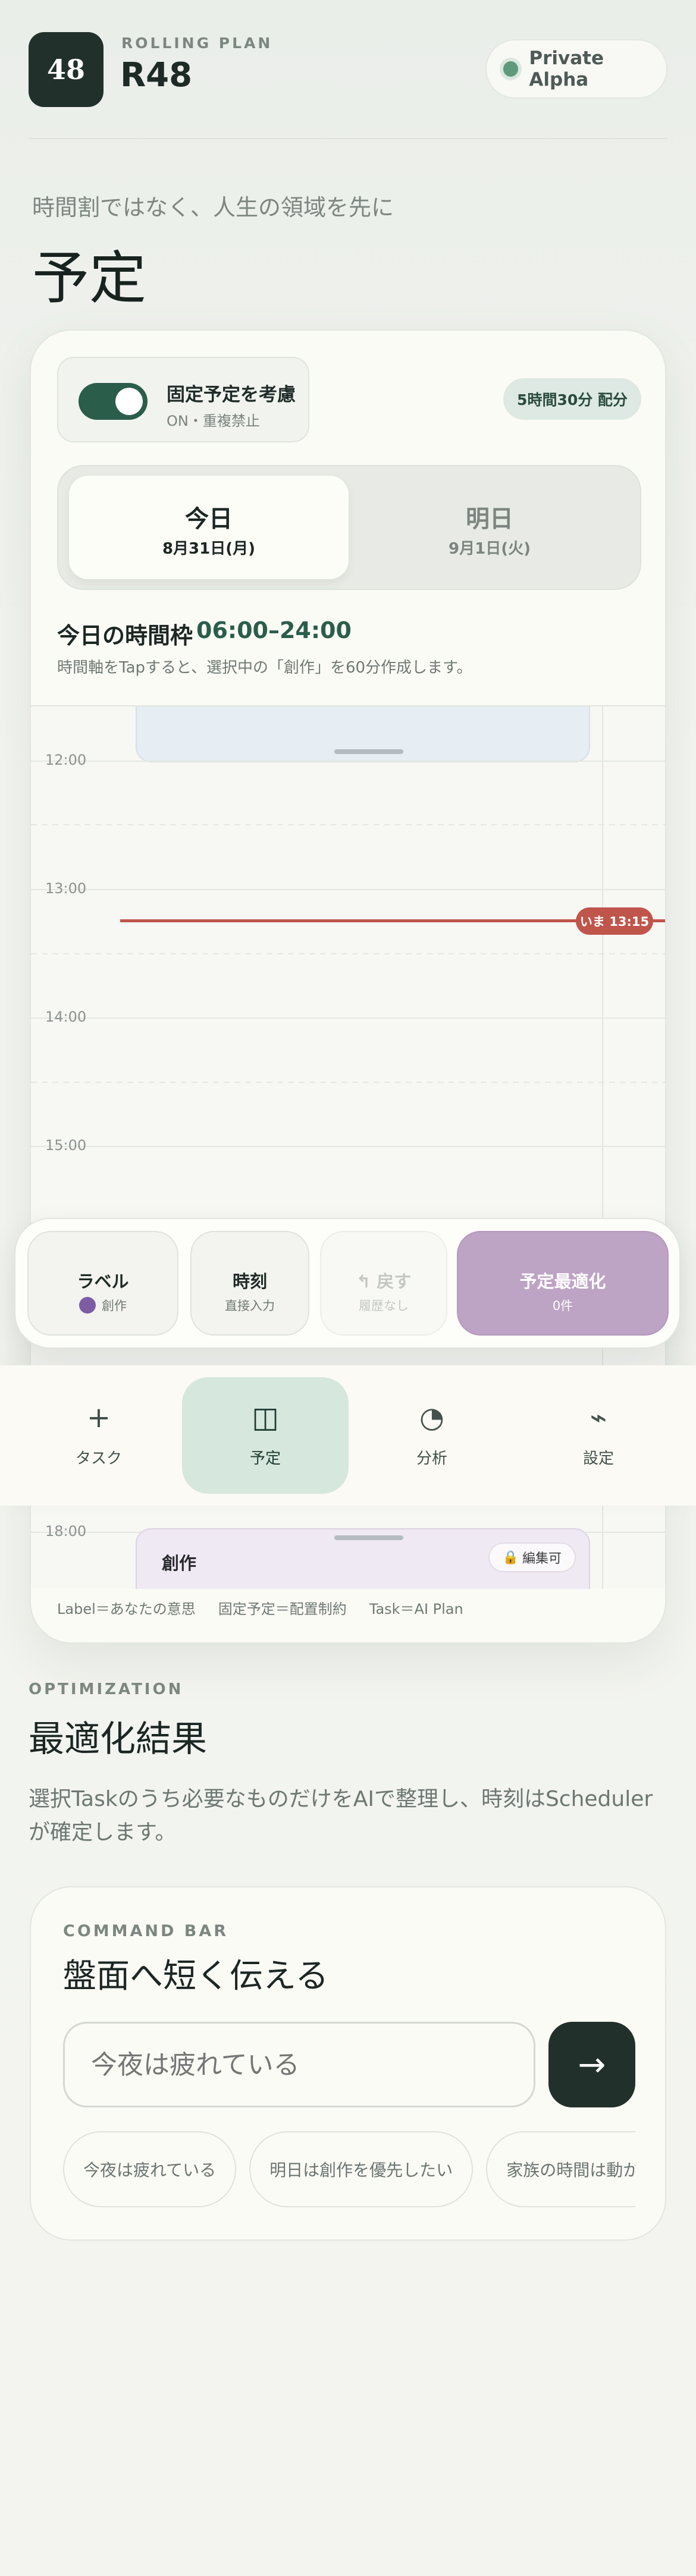 The height and width of the screenshot is (2576, 696). I want to click on pie-chart-icon: ◔, so click(432, 1417).